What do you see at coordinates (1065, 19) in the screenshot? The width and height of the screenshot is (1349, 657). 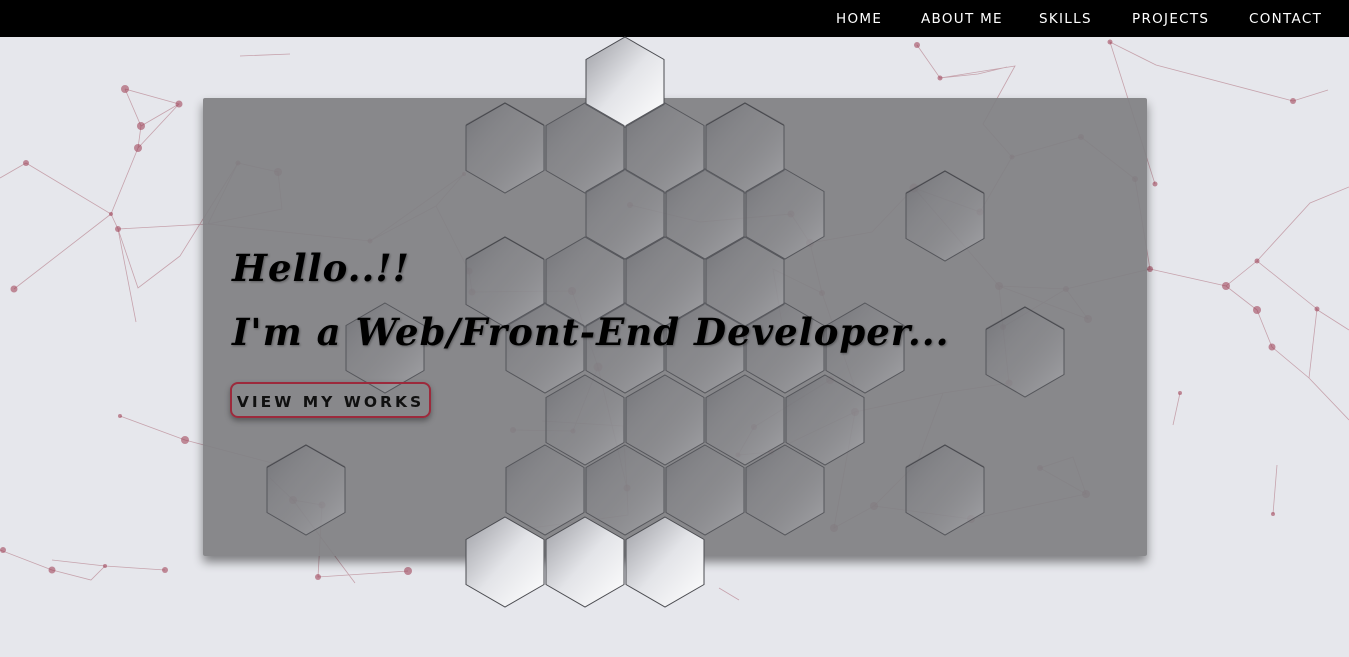 I see `nav-link-skills: SKILLS` at bounding box center [1065, 19].